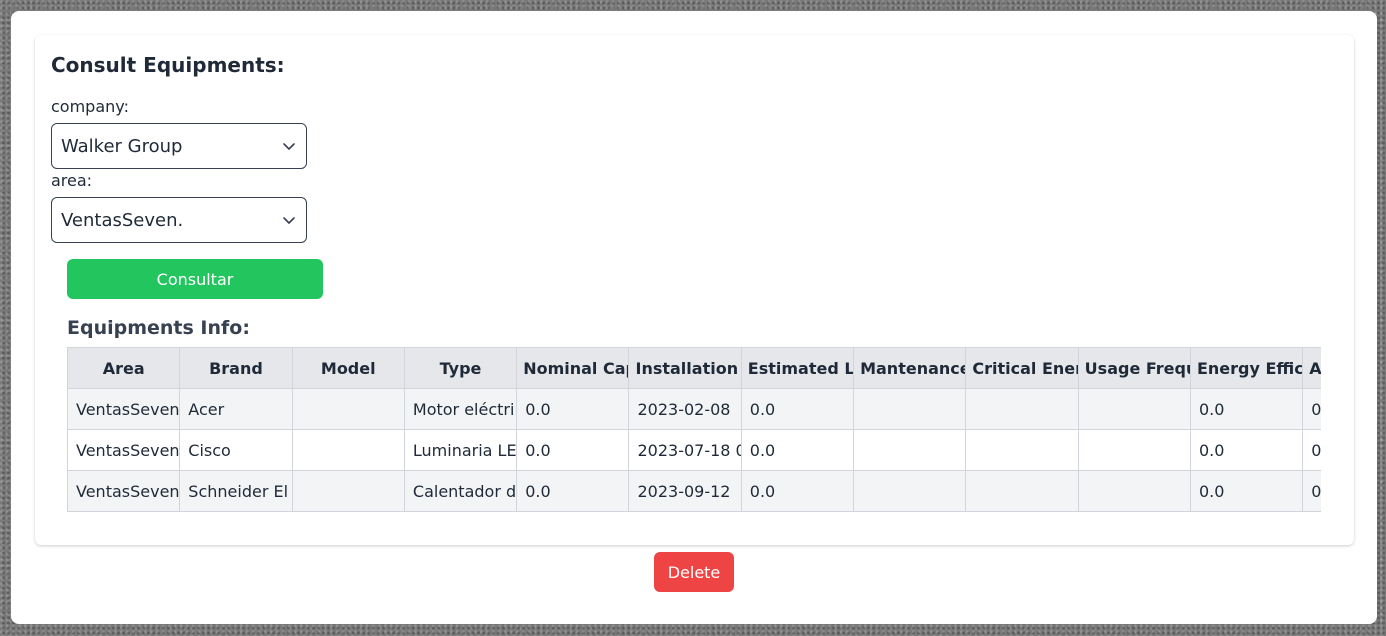 The width and height of the screenshot is (1386, 636). What do you see at coordinates (195, 279) in the screenshot?
I see `consultar-button: Consultar` at bounding box center [195, 279].